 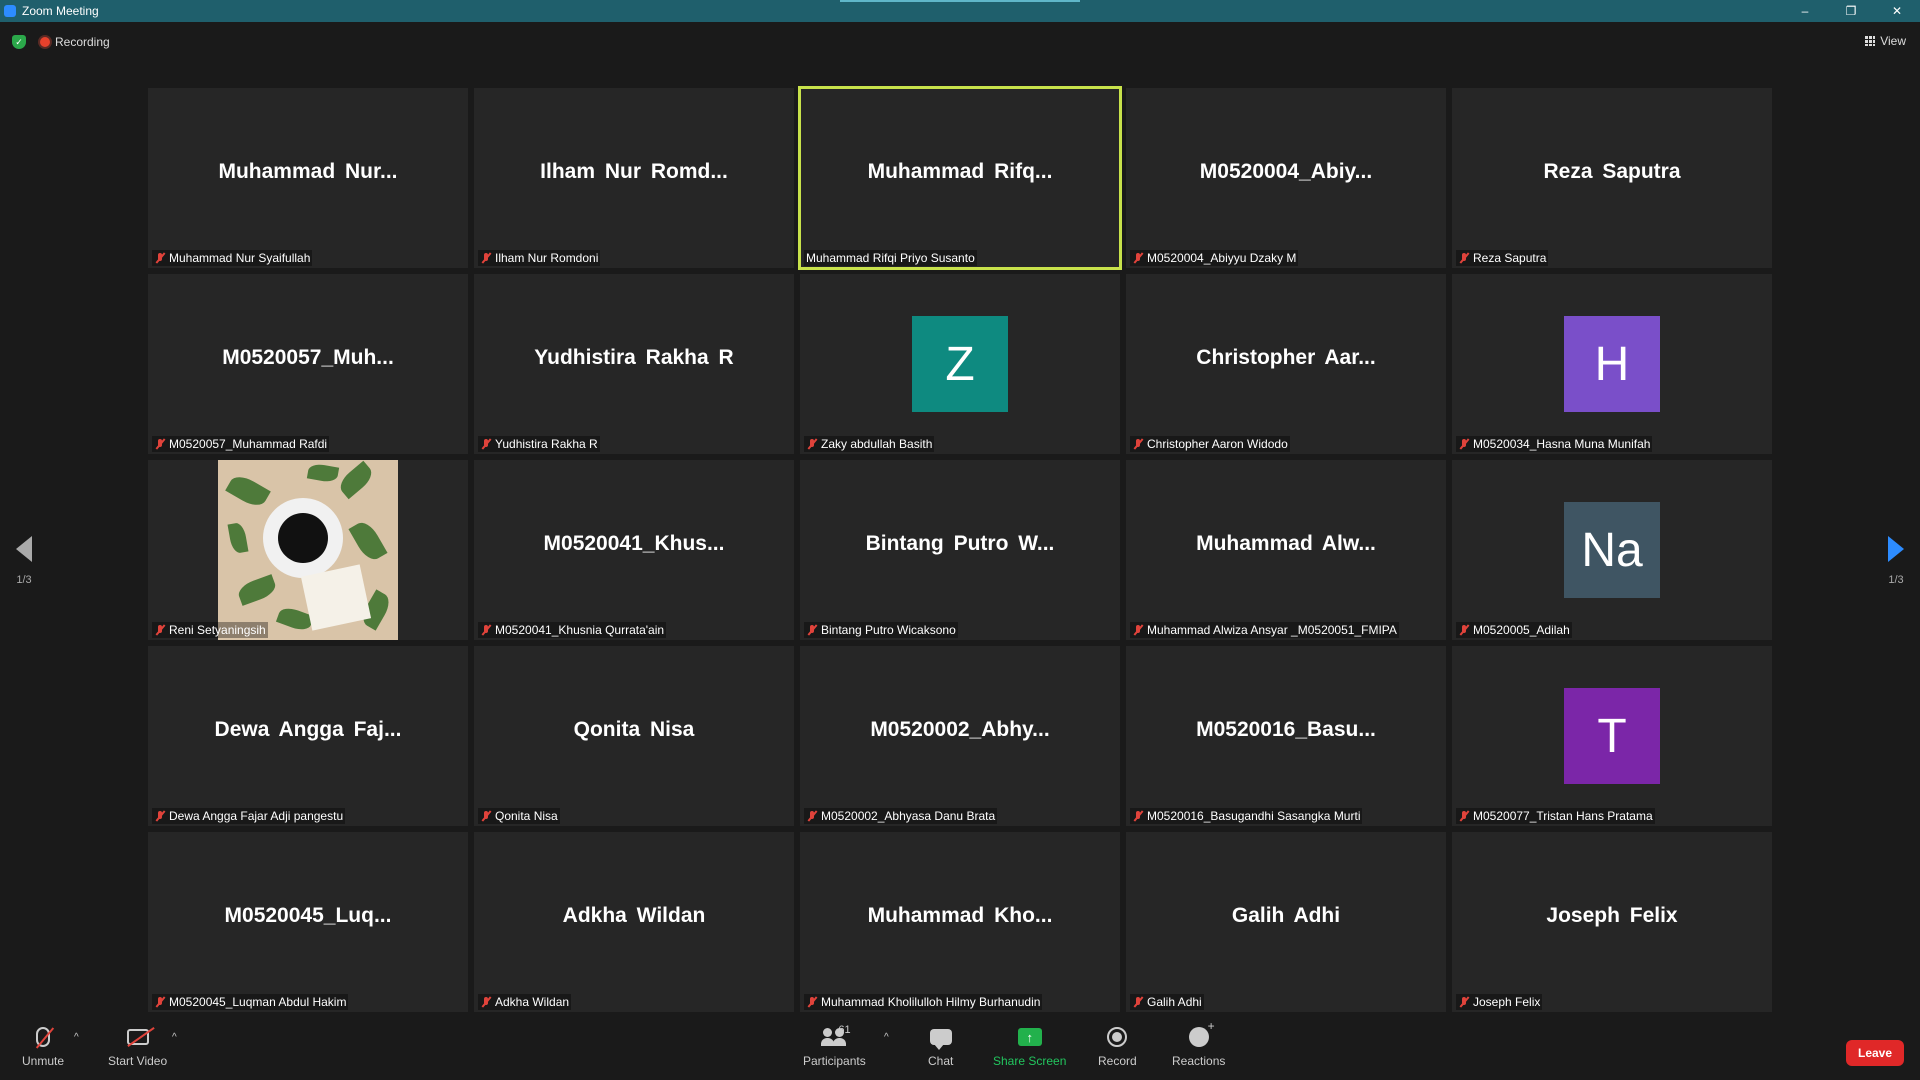 I want to click on participant-tile: M0520057_Muh... M0520057_Muhammad Rafdi, so click(x=308, y=364).